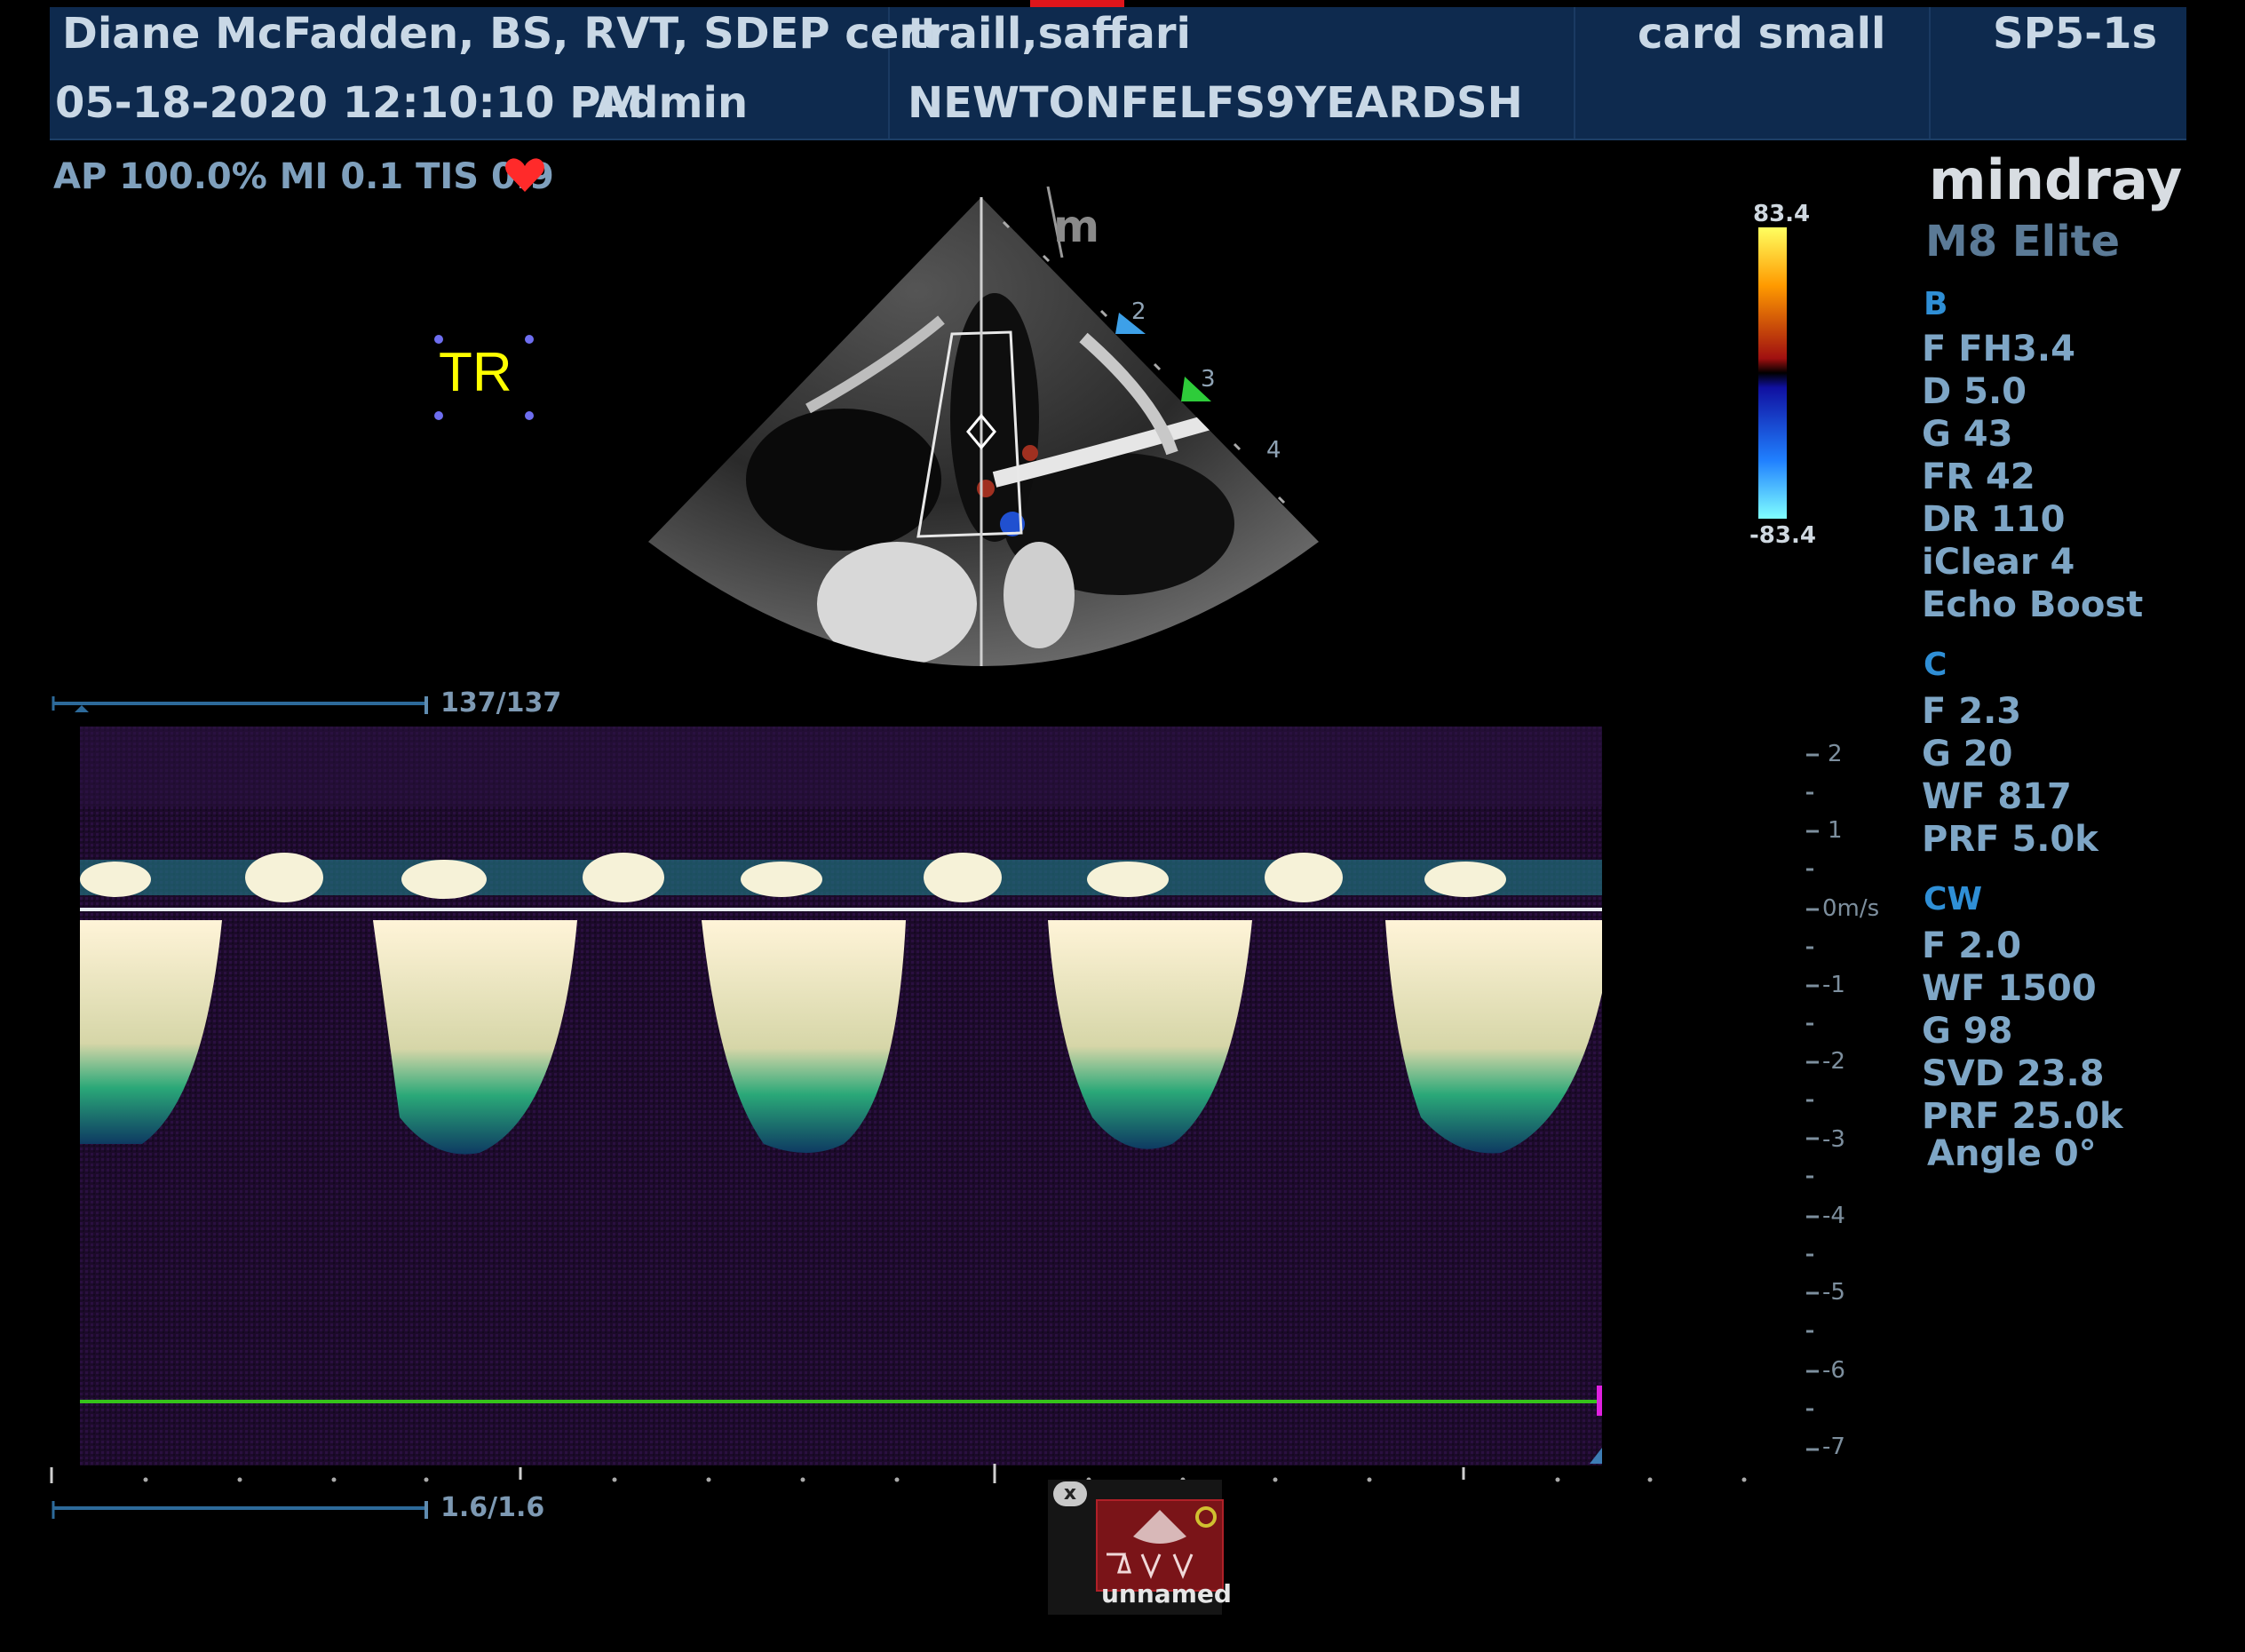 The width and height of the screenshot is (2245, 1652). Describe the element at coordinates (1936, 304) in the screenshot. I see `b-mode-header: B` at that location.